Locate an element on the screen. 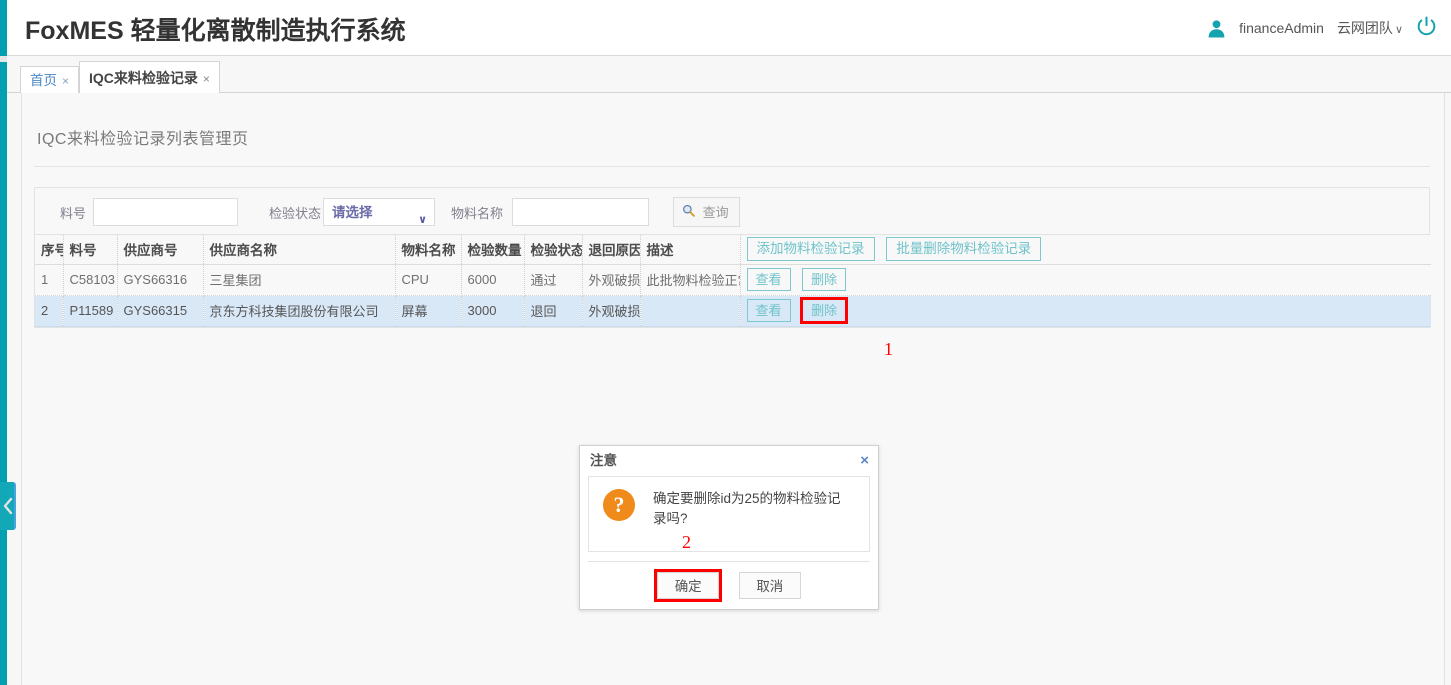  title-divider is located at coordinates (732, 166).